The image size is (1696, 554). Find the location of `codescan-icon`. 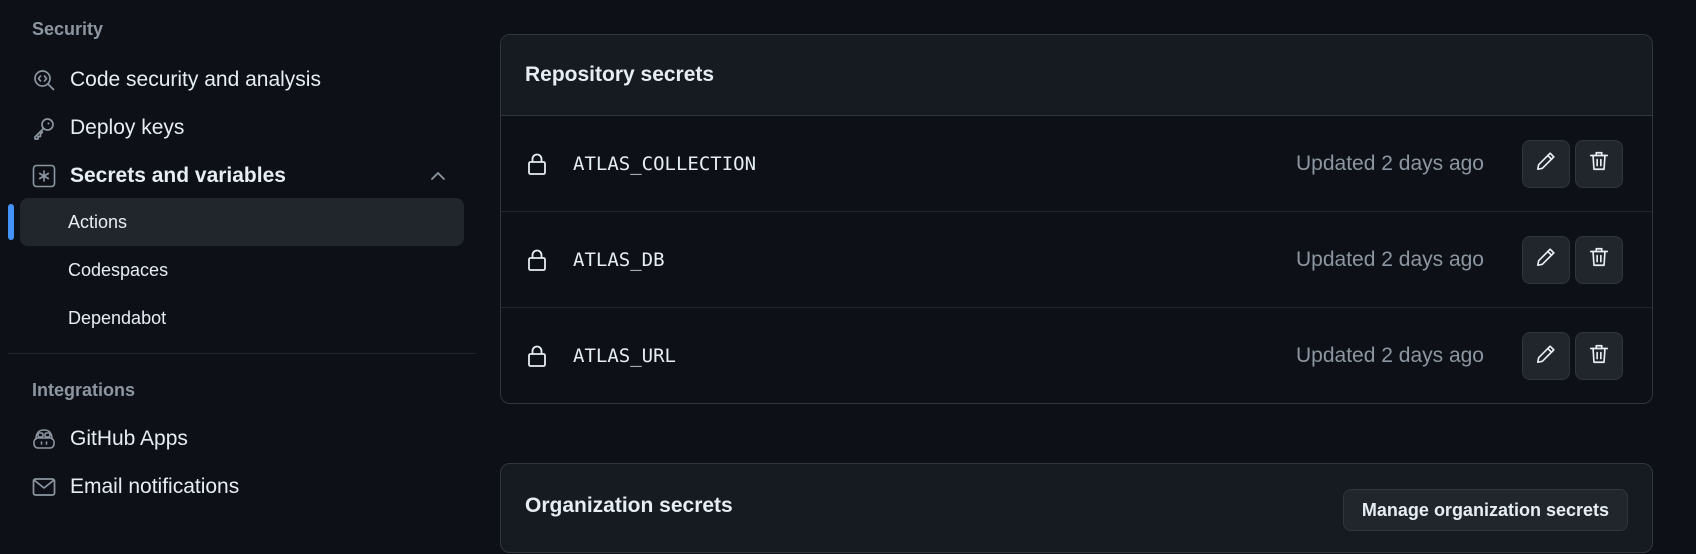

codescan-icon is located at coordinates (44, 80).